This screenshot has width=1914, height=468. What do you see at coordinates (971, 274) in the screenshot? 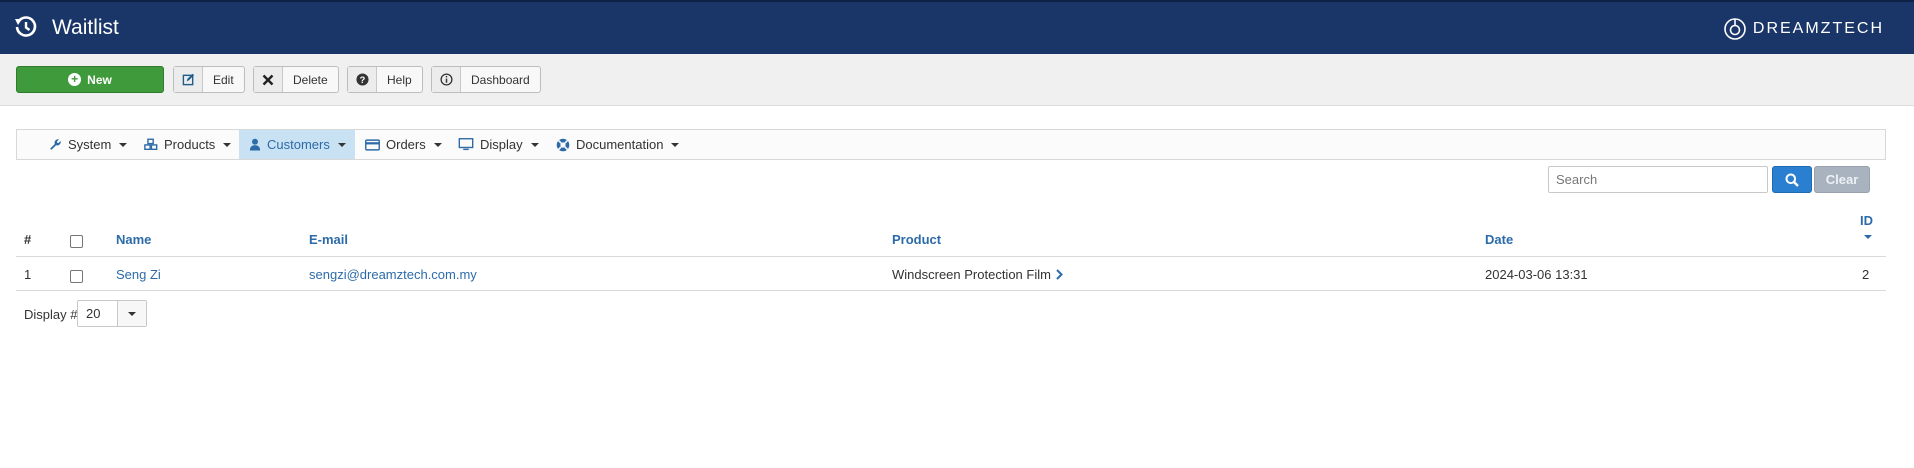
I see `product-name: Windscreen Protection Film` at bounding box center [971, 274].